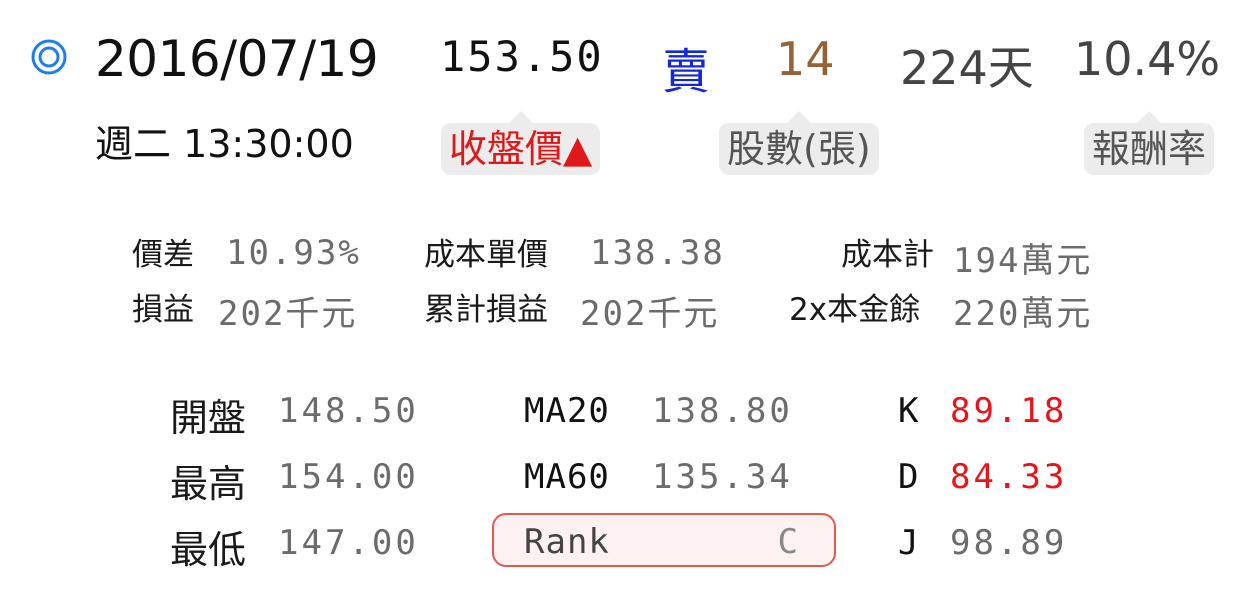  What do you see at coordinates (208, 484) in the screenshot?
I see `high-label: 最高` at bounding box center [208, 484].